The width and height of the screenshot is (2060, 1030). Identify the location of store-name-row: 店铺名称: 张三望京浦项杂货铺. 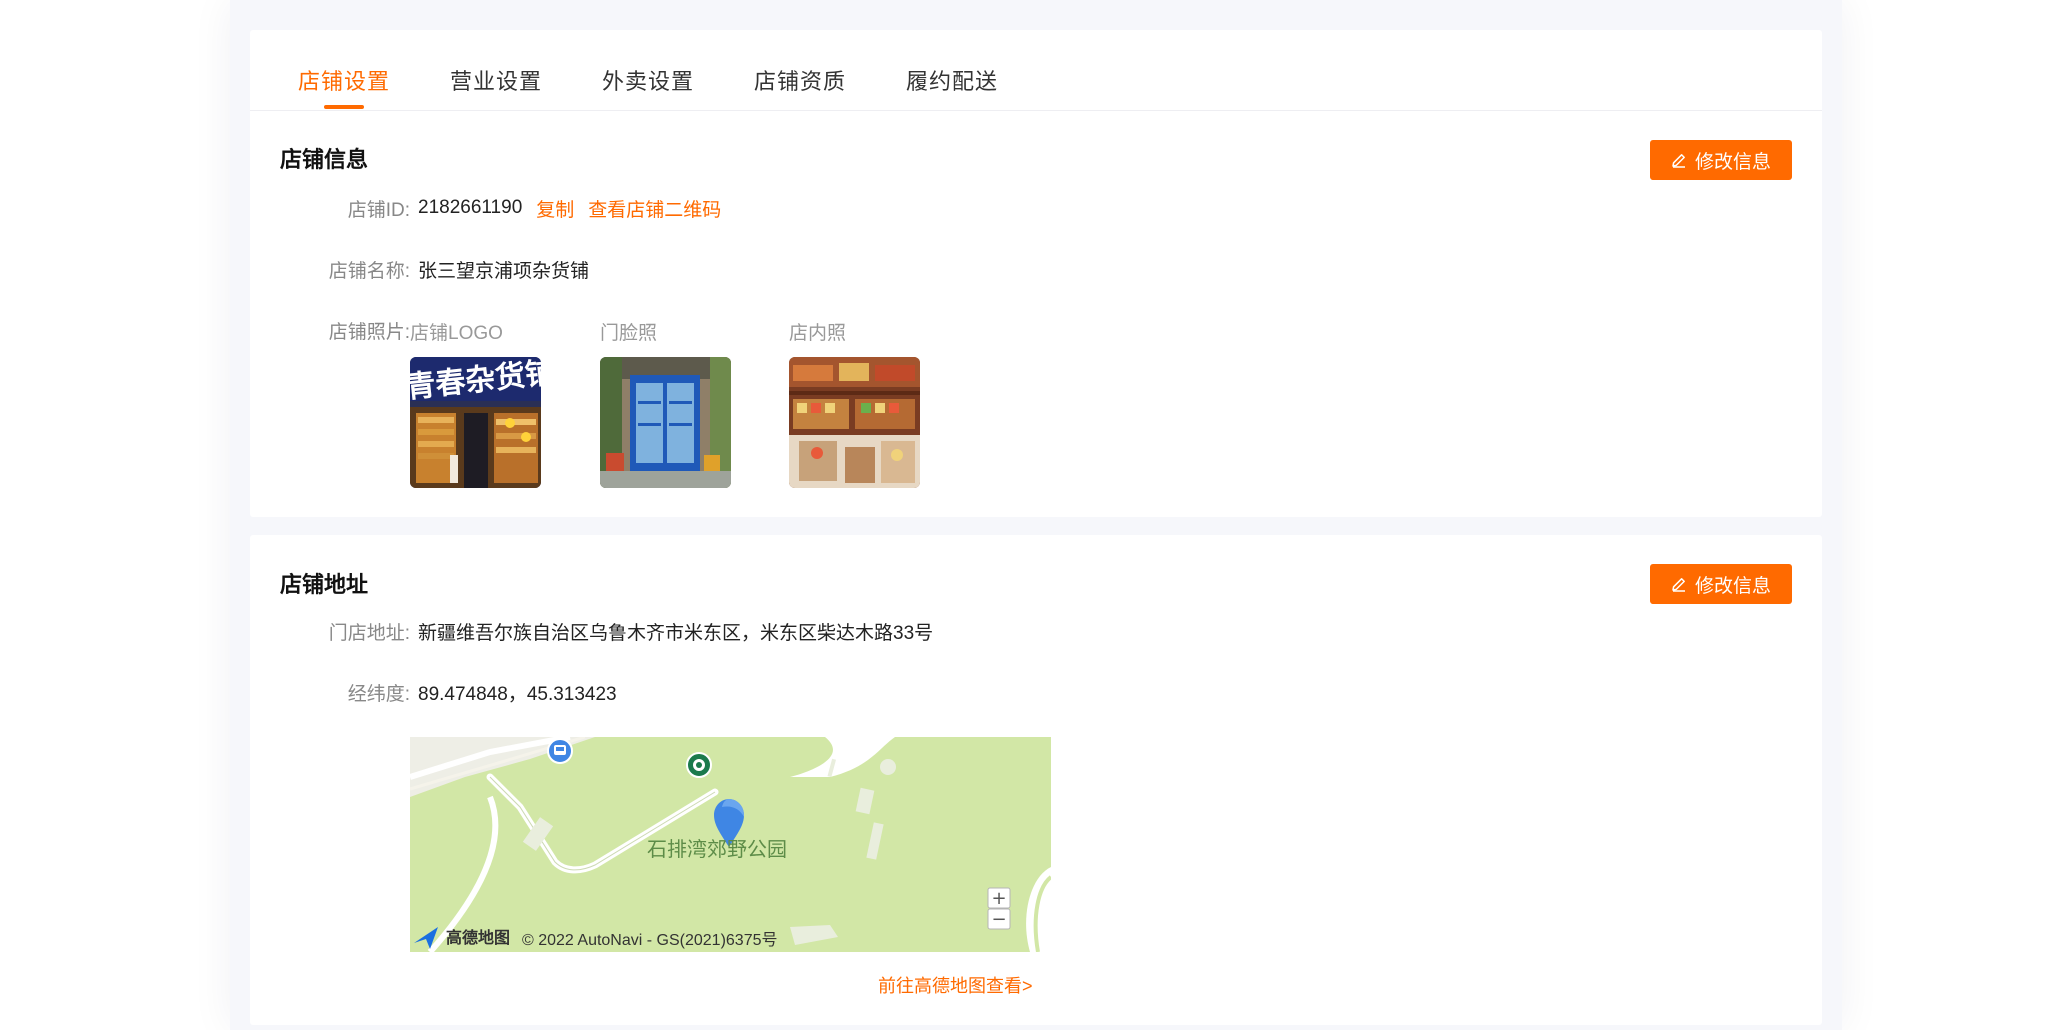
(419, 269).